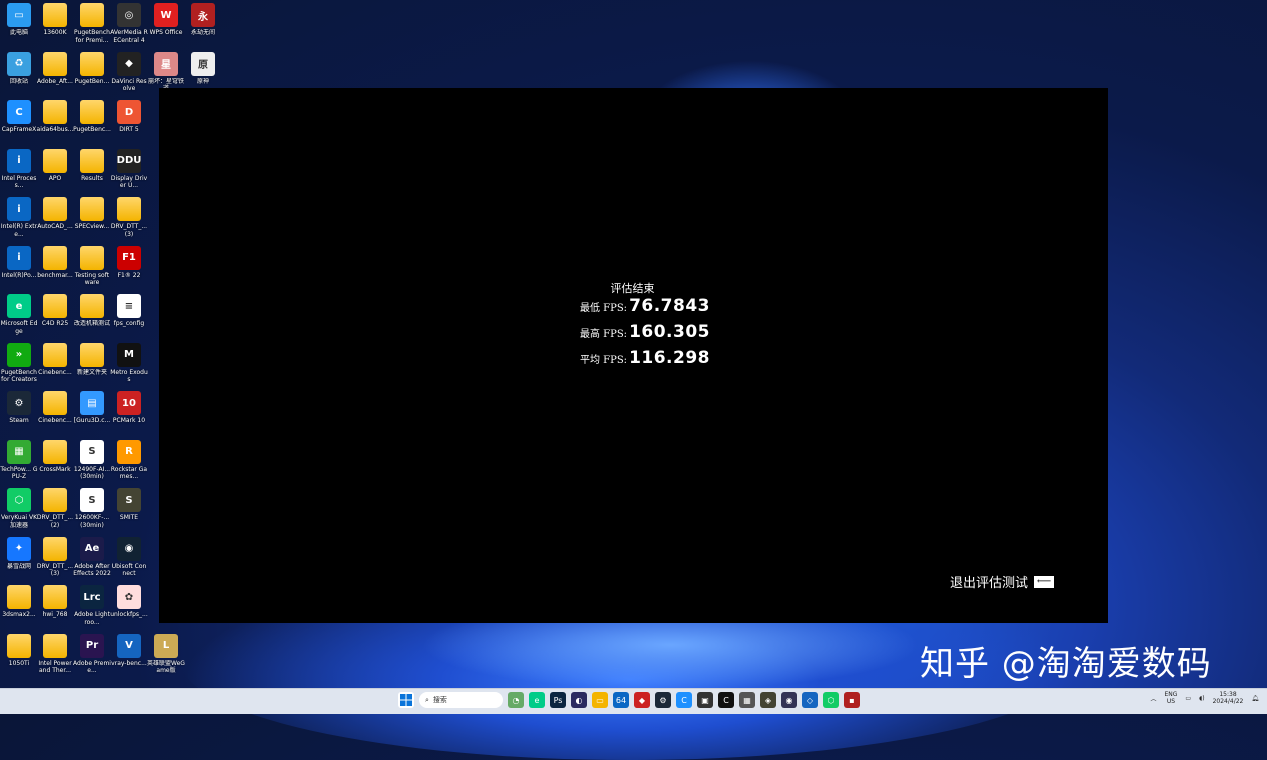 The image size is (1267, 760). I want to click on volume-icon: ◖), so click(1202, 698).